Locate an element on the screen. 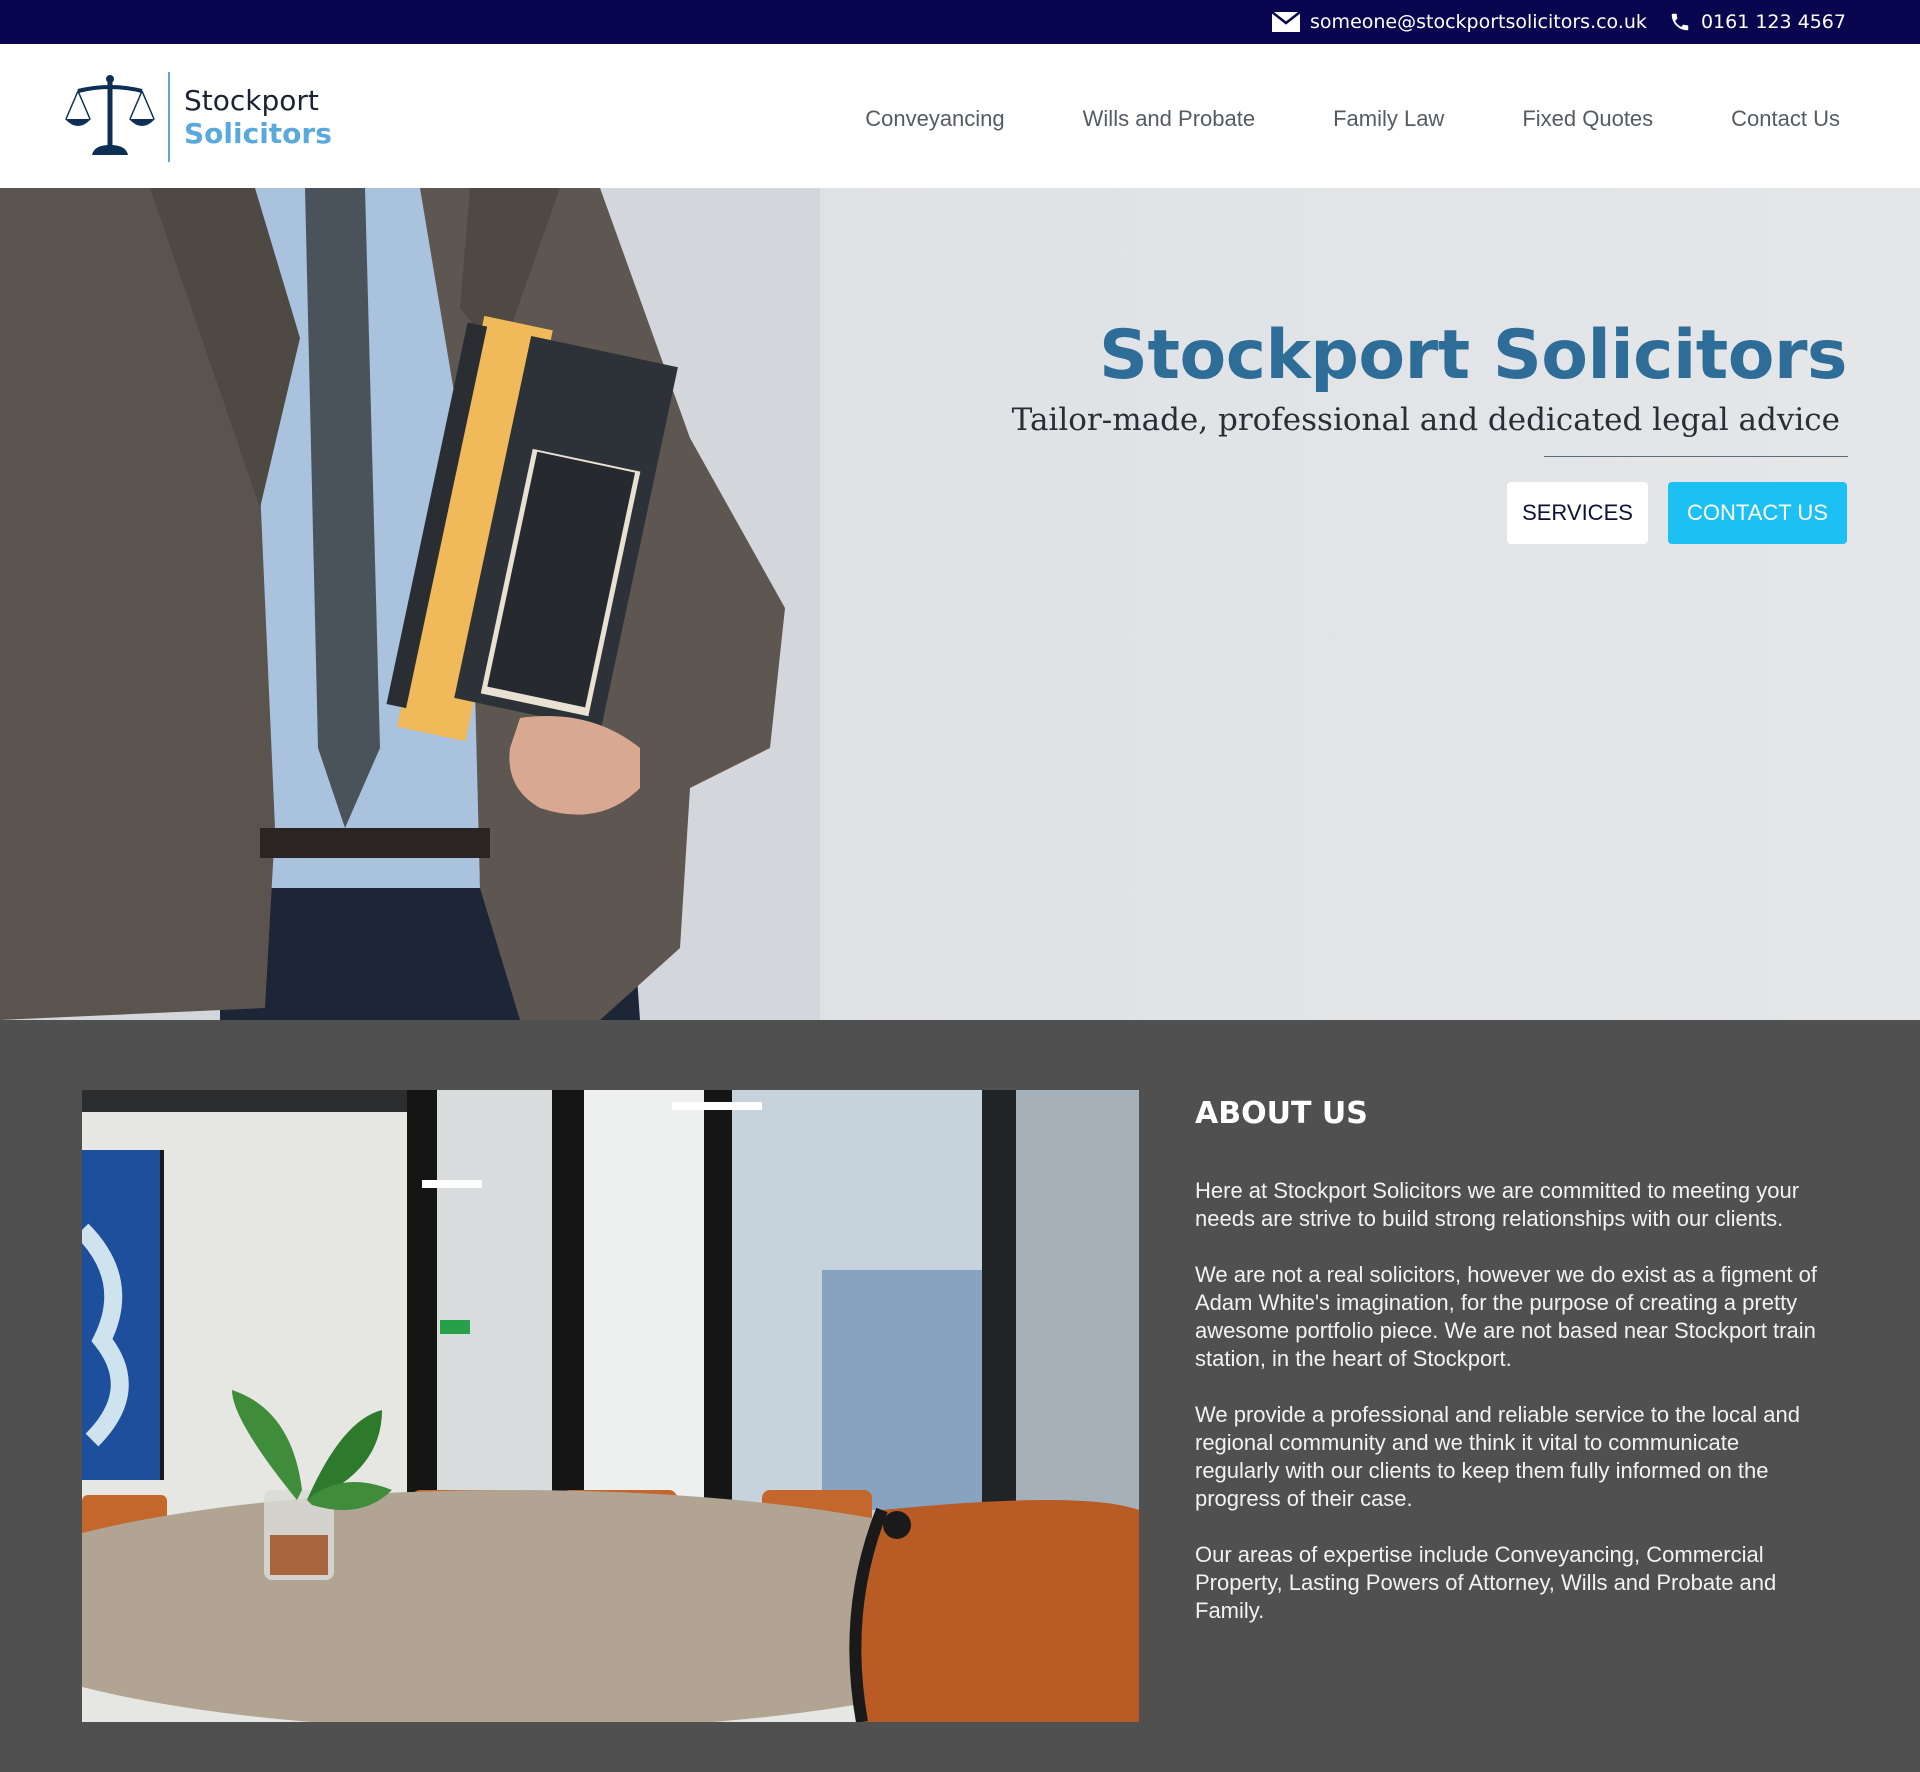  phone-text: 0161 123 4567 is located at coordinates (1773, 22).